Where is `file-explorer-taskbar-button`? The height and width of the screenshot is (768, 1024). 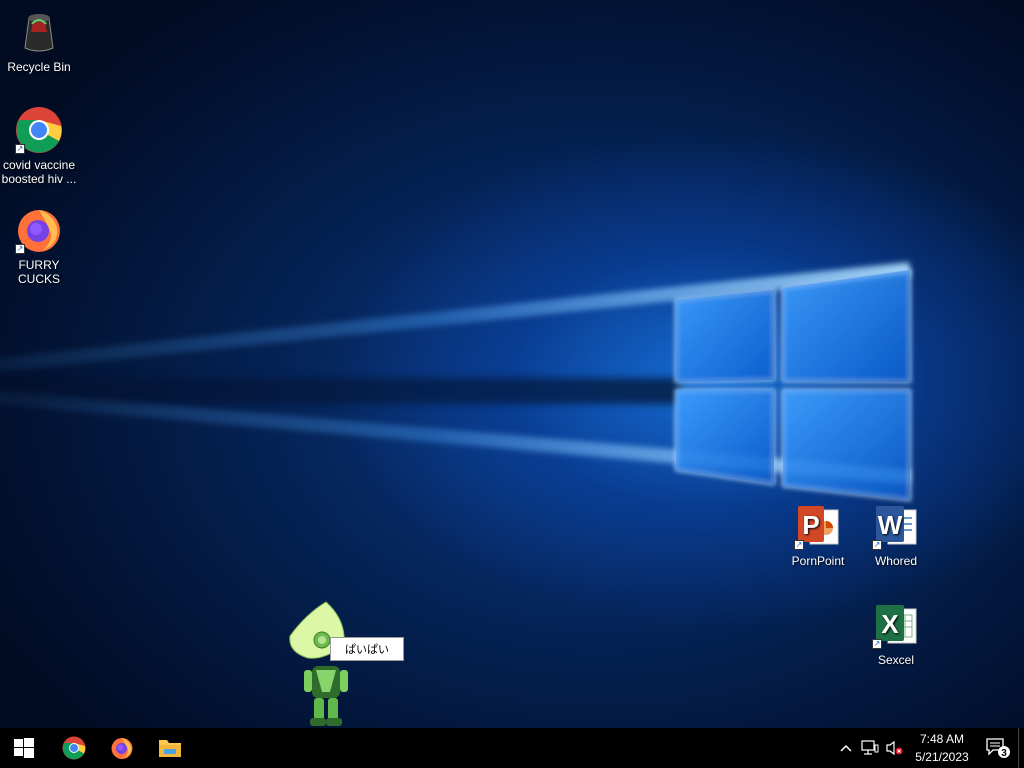
file-explorer-taskbar-button is located at coordinates (170, 748).